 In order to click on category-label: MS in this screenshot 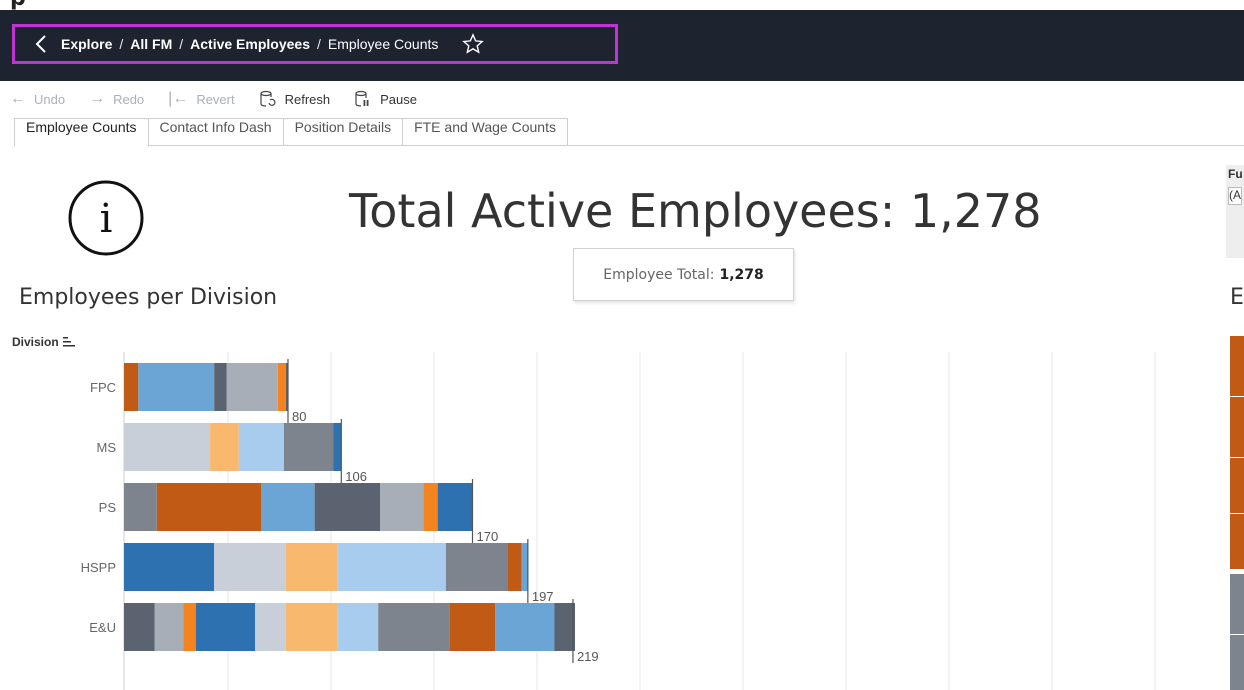, I will do `click(107, 447)`.